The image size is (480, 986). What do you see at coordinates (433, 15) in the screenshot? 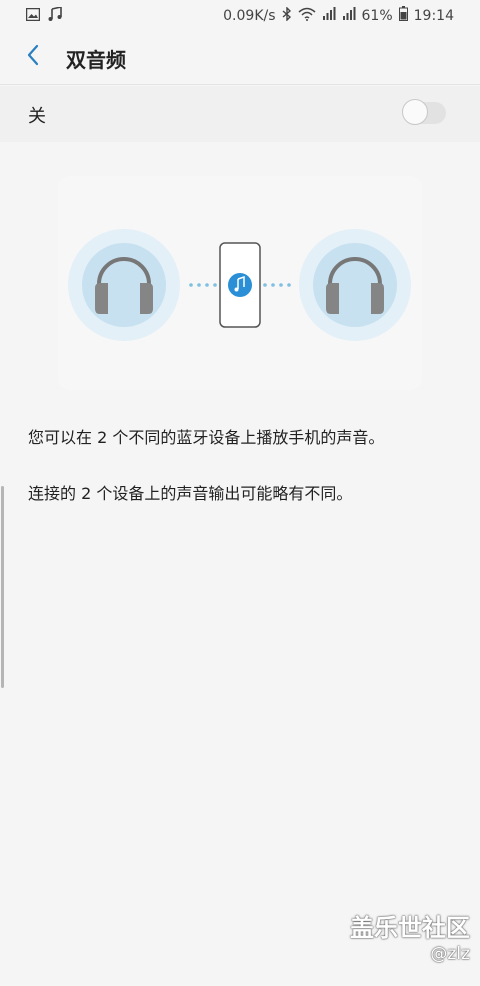
I see `clock: 19:14` at bounding box center [433, 15].